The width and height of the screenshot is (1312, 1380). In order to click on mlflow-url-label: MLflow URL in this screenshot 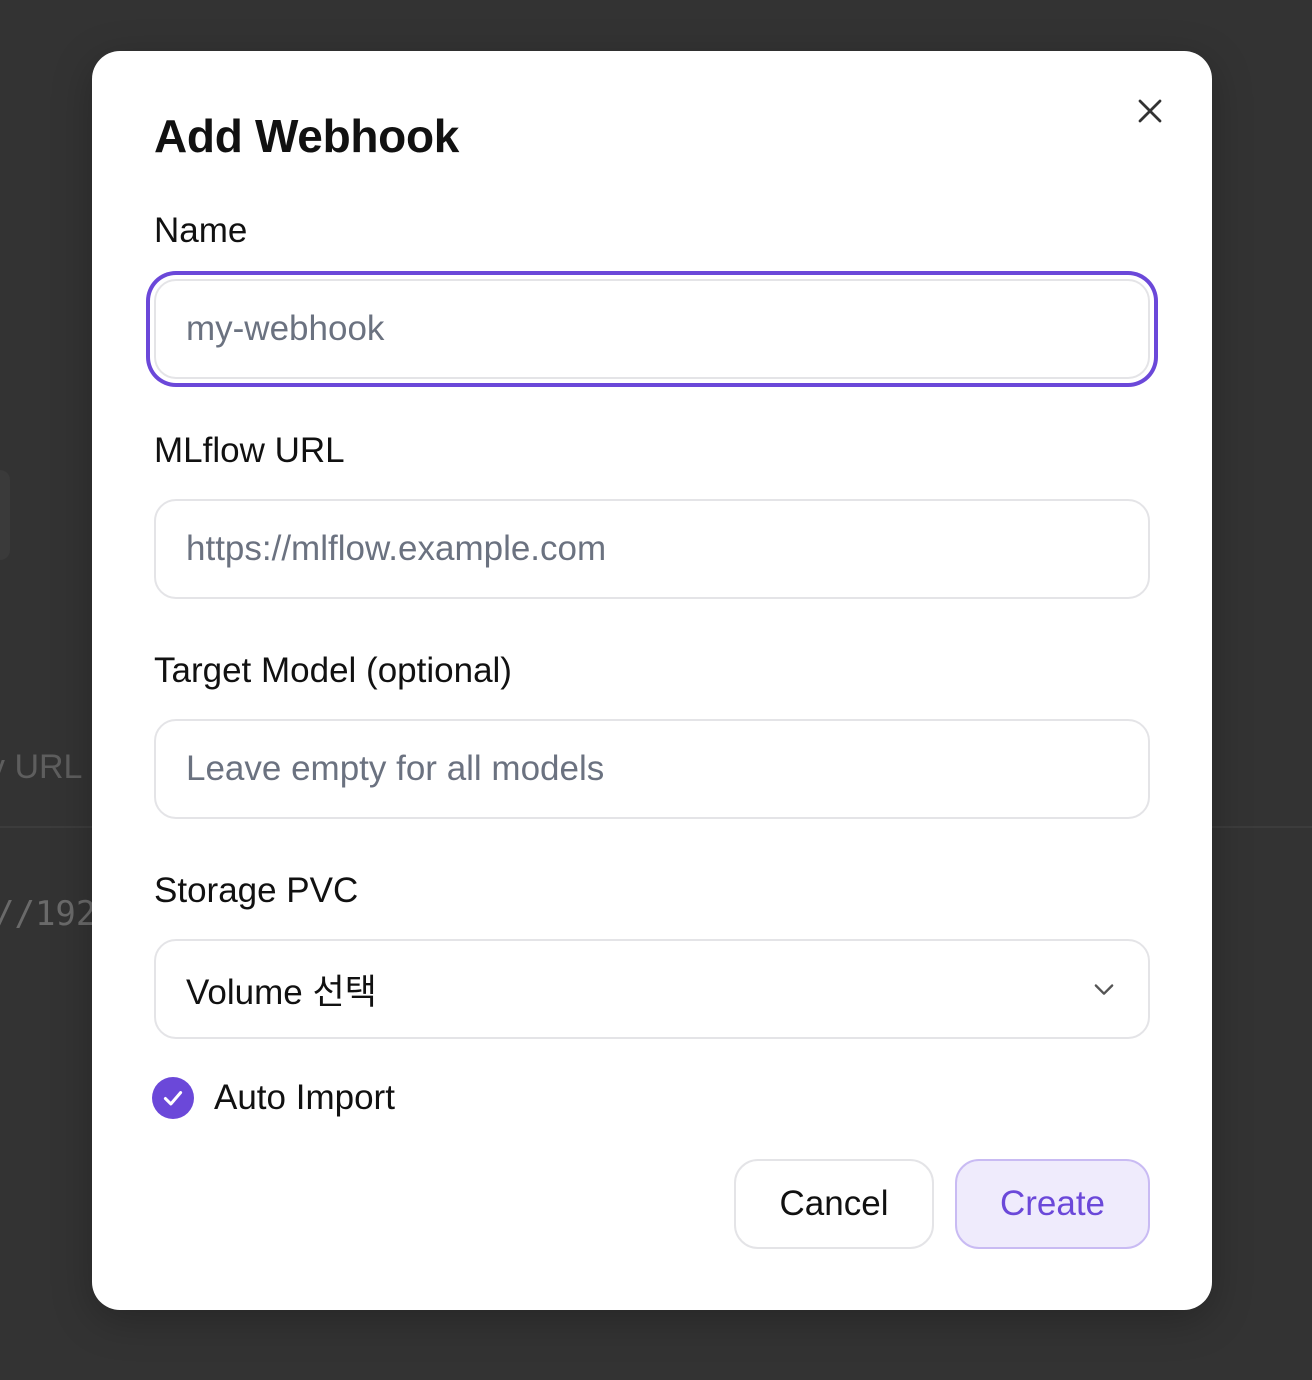, I will do `click(249, 450)`.